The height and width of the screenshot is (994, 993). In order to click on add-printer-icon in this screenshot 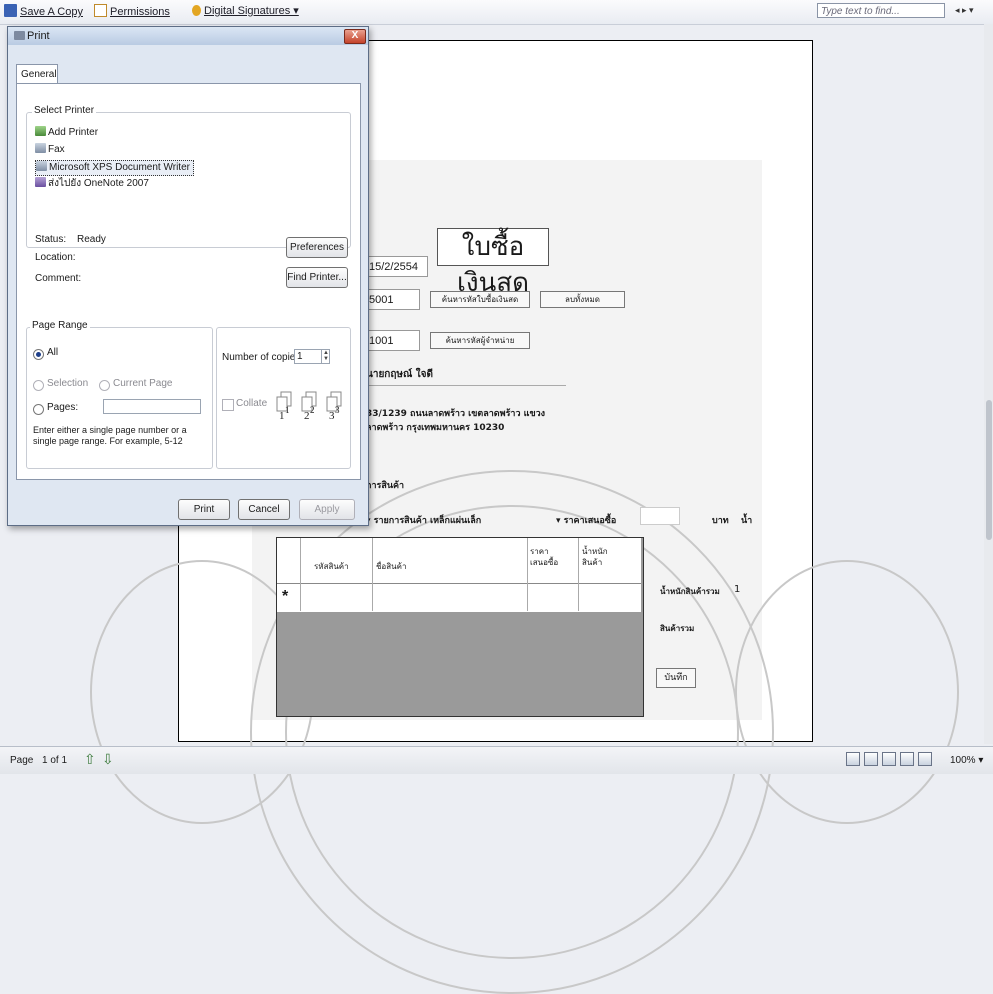, I will do `click(40, 131)`.